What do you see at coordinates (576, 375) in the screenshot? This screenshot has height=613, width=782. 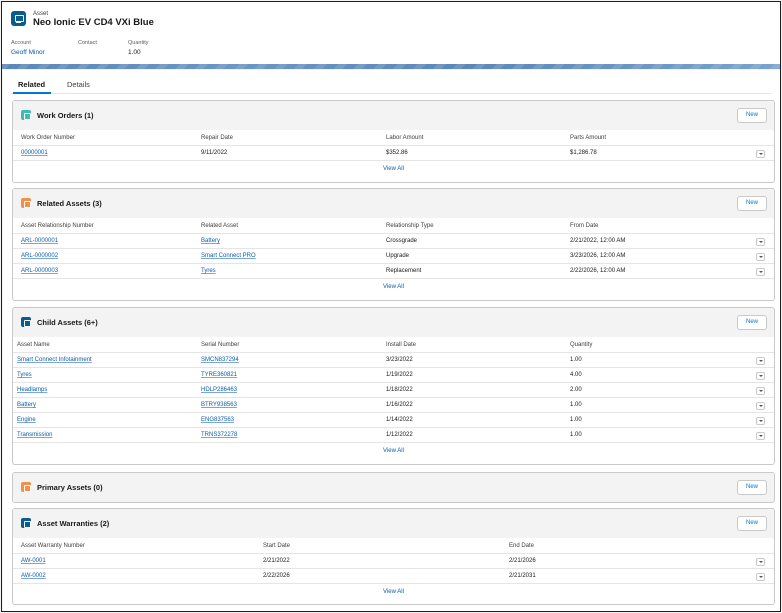 I see `cell: 4.00` at bounding box center [576, 375].